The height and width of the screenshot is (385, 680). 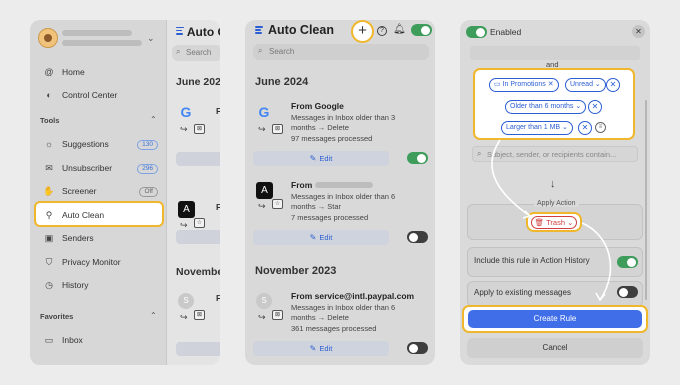 What do you see at coordinates (627, 262) in the screenshot?
I see `history-toggle` at bounding box center [627, 262].